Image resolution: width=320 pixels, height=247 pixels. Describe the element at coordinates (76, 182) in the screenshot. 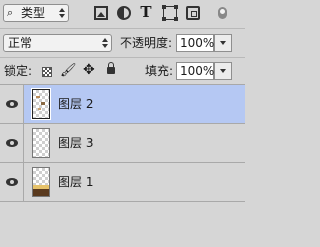

I see `layer-name: 图层 1` at that location.